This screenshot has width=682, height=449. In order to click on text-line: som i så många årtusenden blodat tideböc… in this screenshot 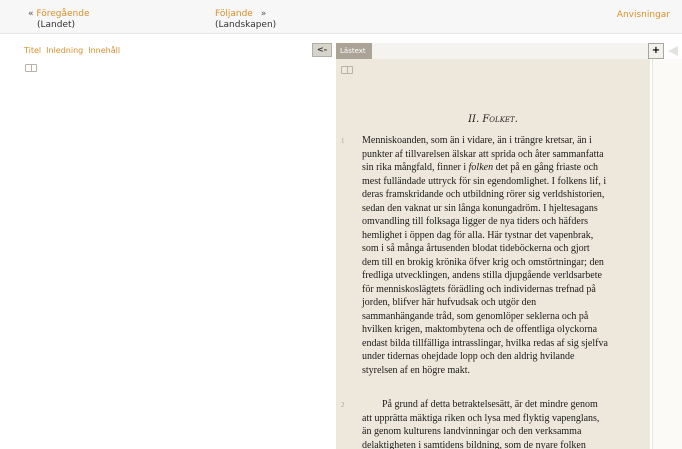, I will do `click(476, 248)`.